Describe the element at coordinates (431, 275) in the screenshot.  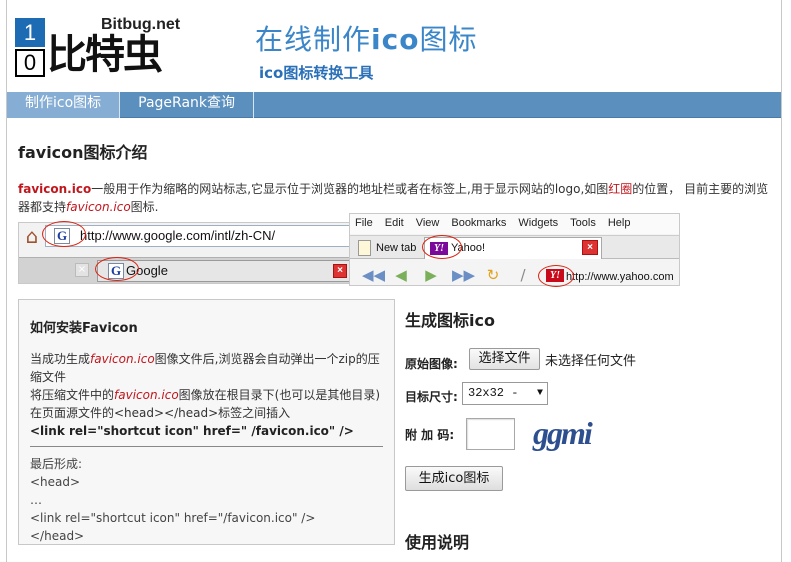
I see `forward-icon: ▶` at that location.